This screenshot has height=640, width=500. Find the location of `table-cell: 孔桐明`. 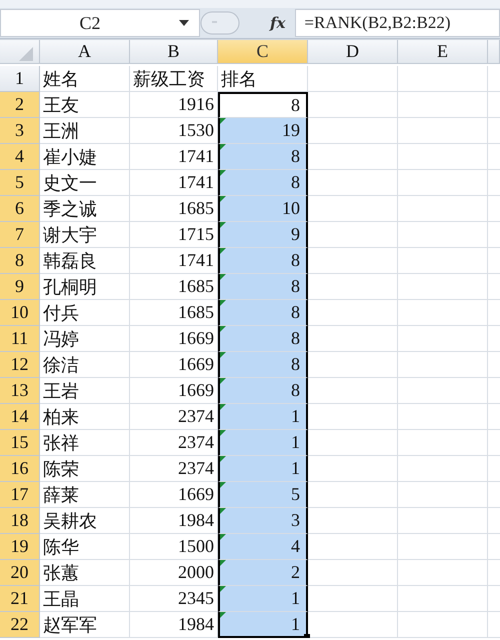

table-cell: 孔桐明 is located at coordinates (85, 287).